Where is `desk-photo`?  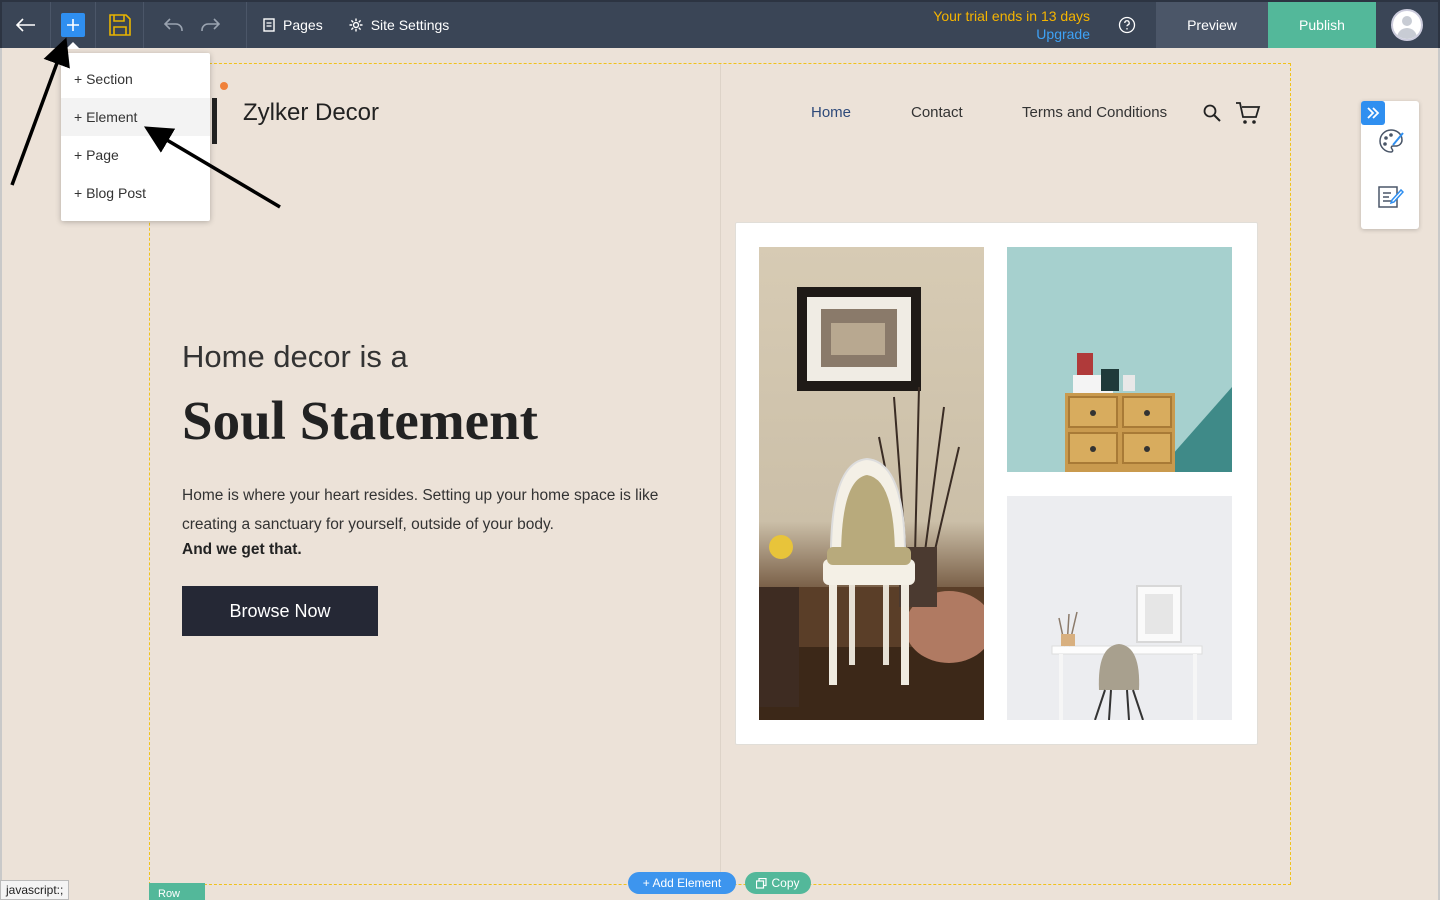 desk-photo is located at coordinates (1119, 608).